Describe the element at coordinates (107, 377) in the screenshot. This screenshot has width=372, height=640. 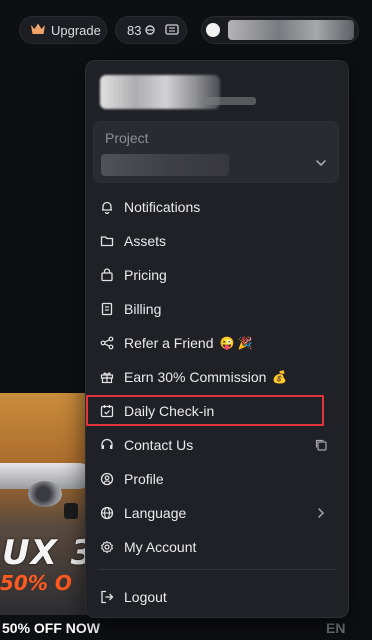
I see `gift-icon` at that location.